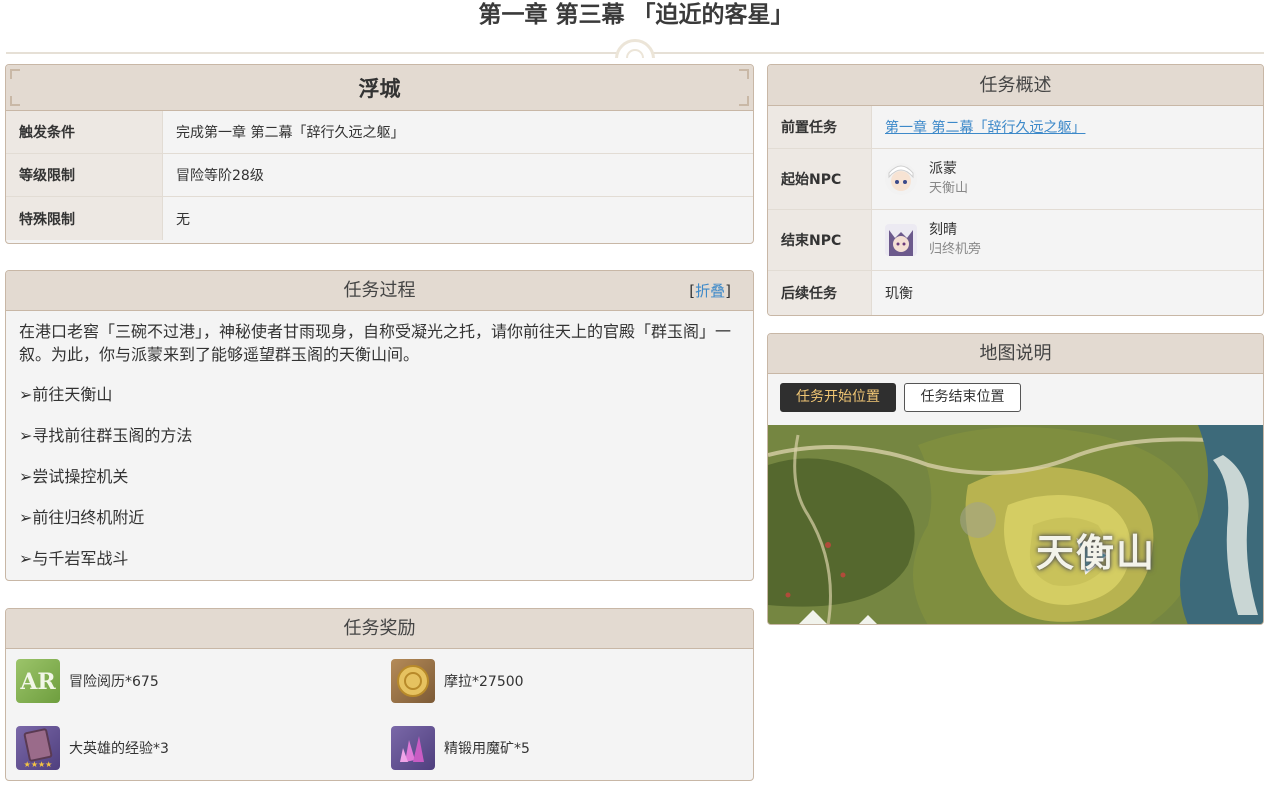  Describe the element at coordinates (820, 127) in the screenshot. I see `prev-quest-key: 前置任务` at that location.